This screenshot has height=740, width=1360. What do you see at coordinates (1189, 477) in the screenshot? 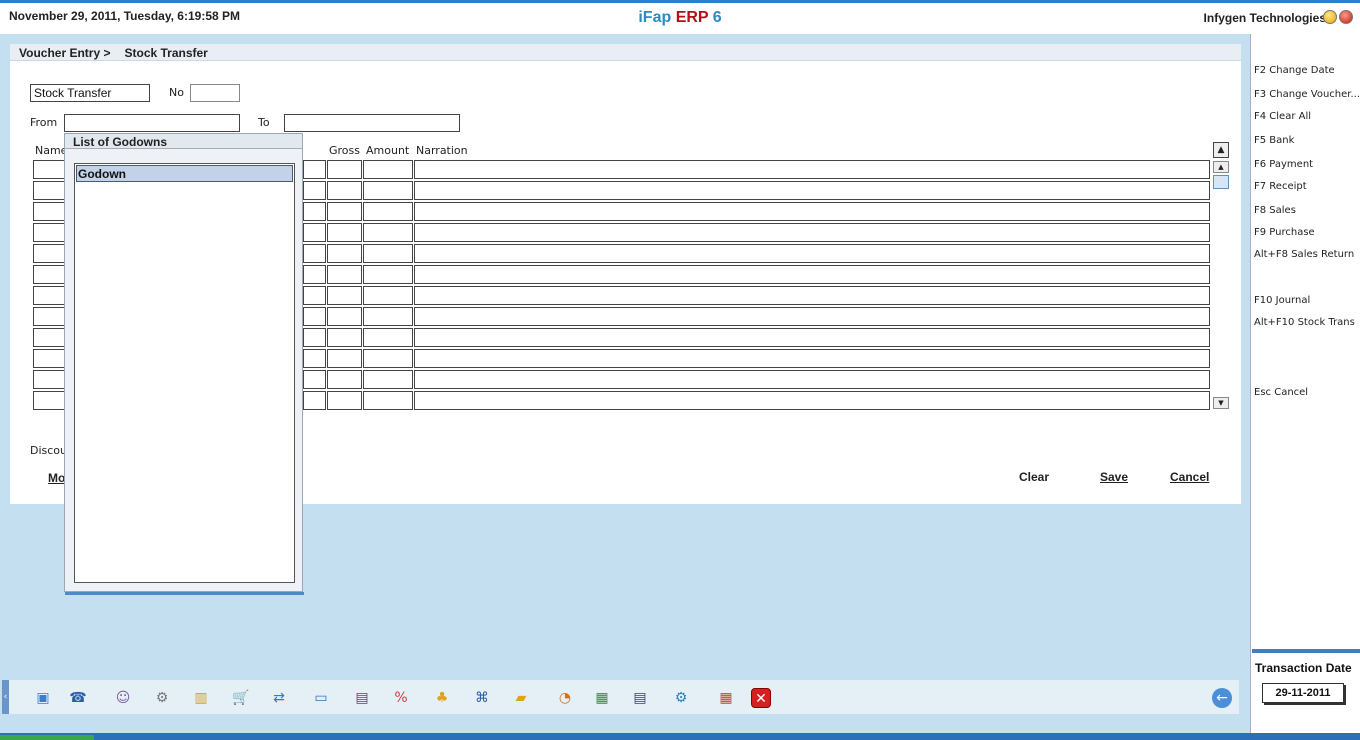
I see `cancel-button: Cancel` at bounding box center [1189, 477].